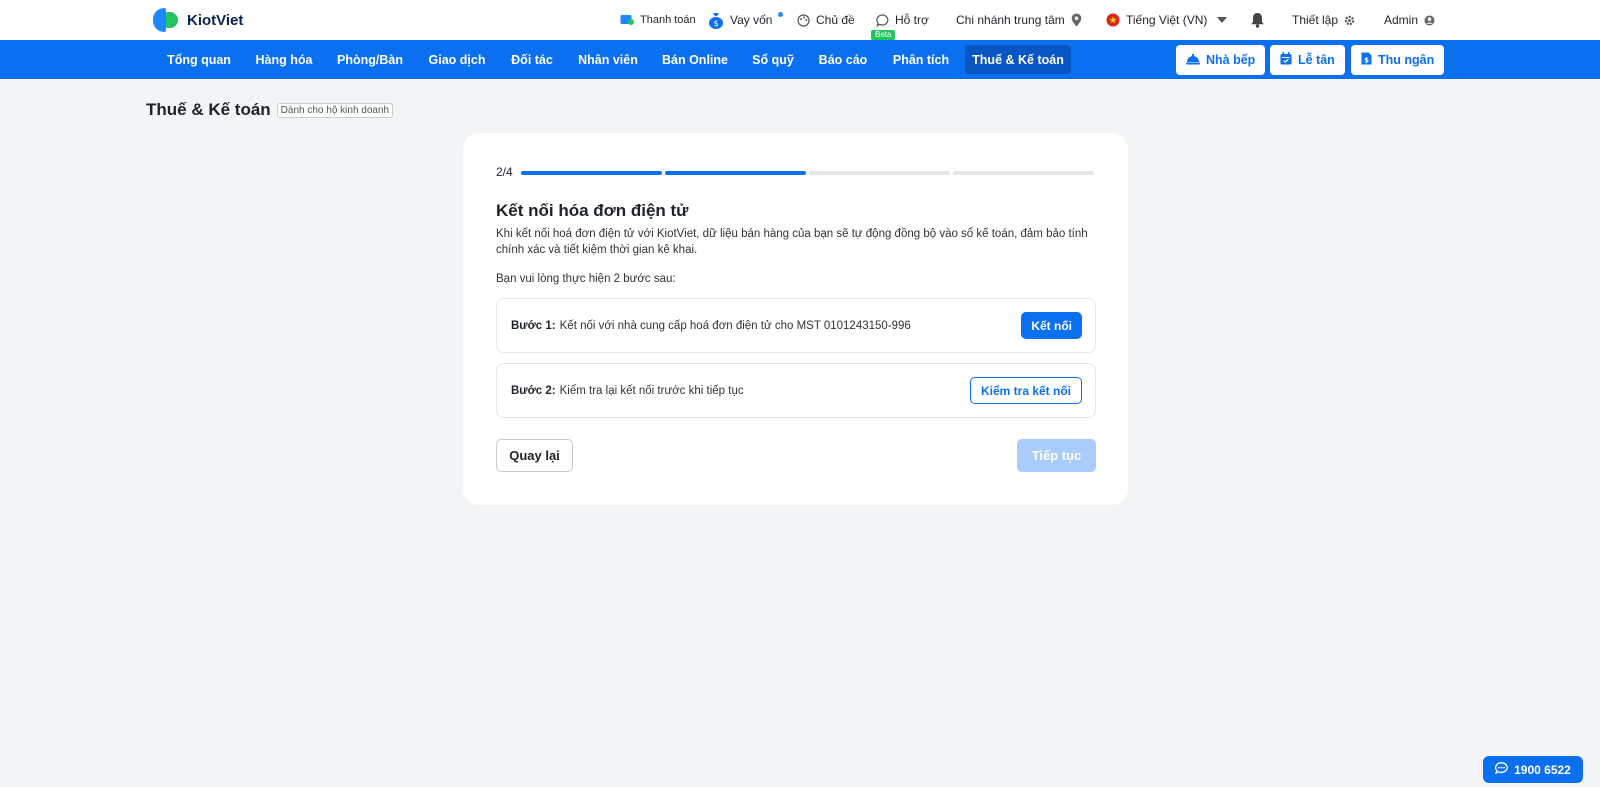  I want to click on nav-item-transactions: Giao dịch, so click(457, 59).